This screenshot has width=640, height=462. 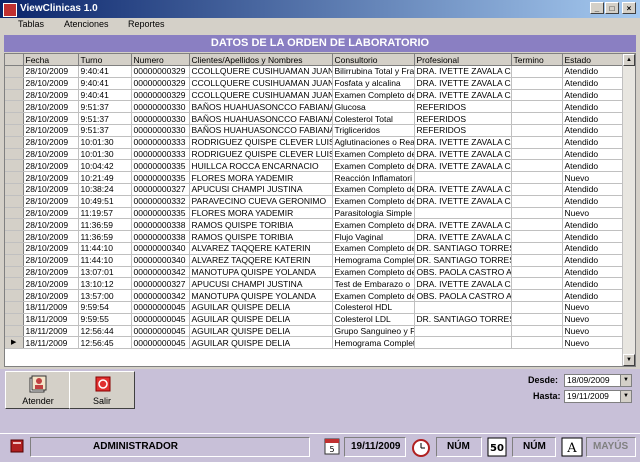 What do you see at coordinates (160, 154) in the screenshot?
I see `cell-numero: 00000000333` at bounding box center [160, 154].